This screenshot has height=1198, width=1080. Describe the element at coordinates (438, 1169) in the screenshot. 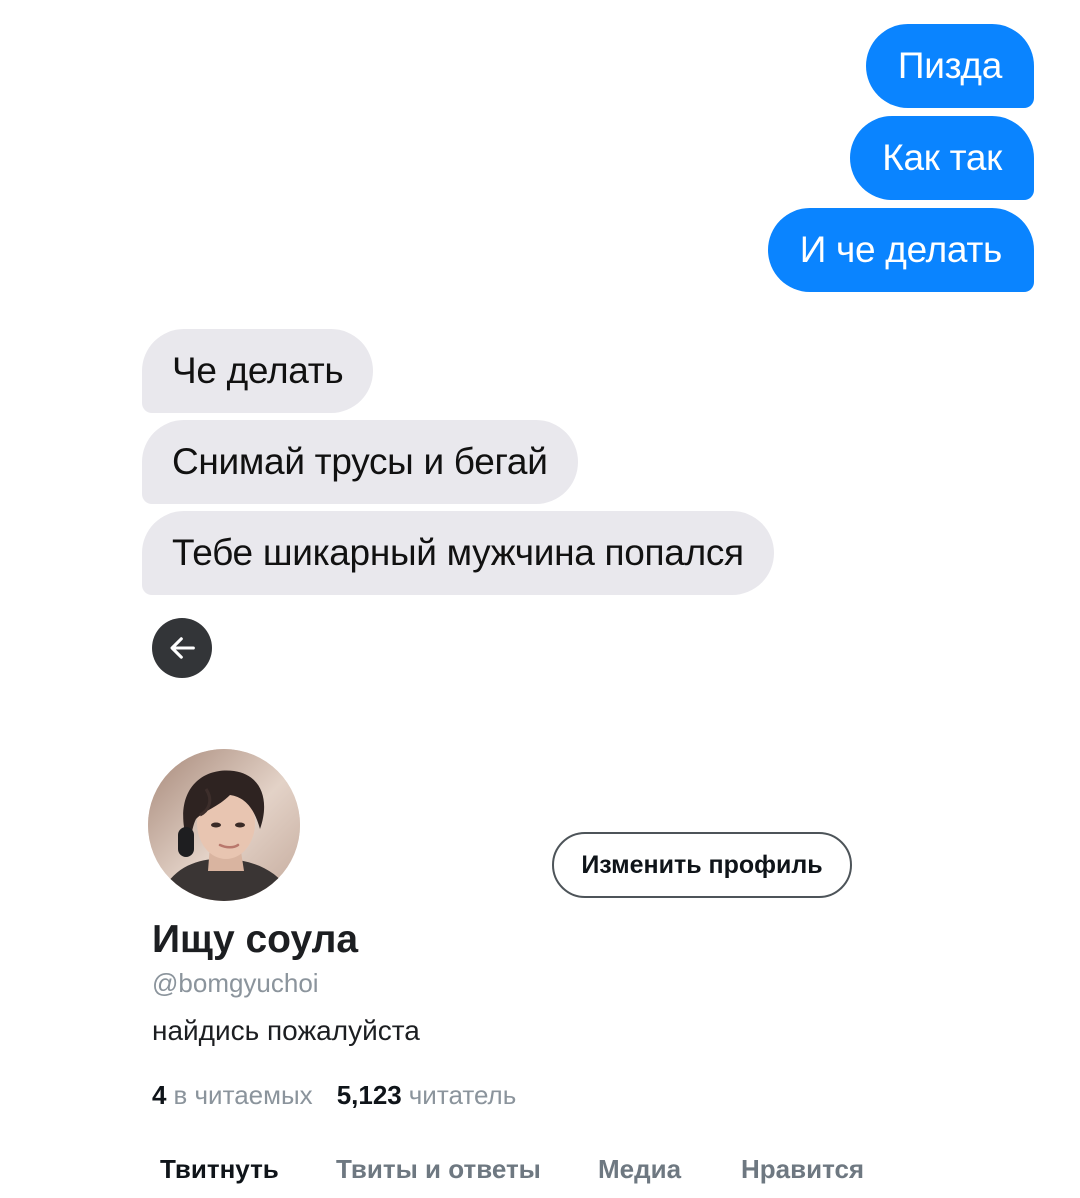

I see `tab-tweets-and-replies: Твиты и ответы` at that location.